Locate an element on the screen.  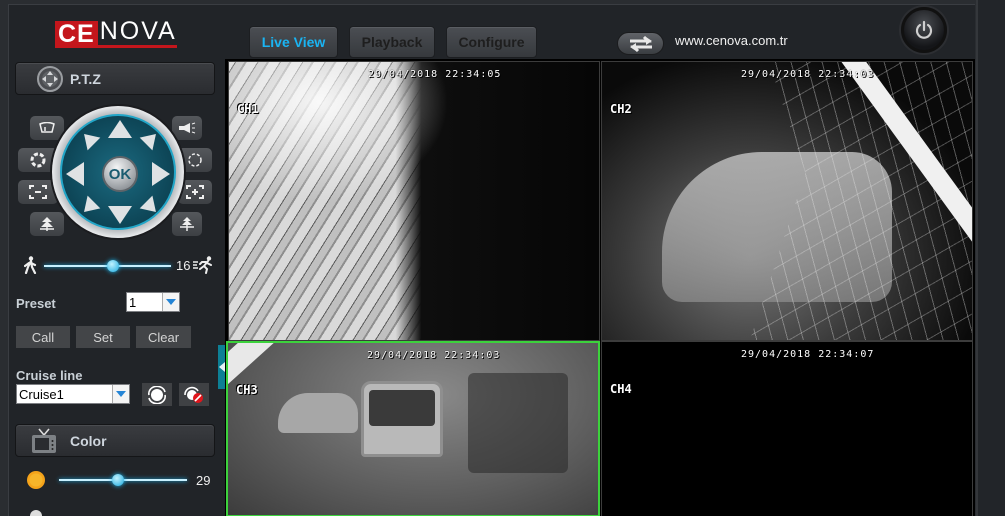
video-cell-ch3: 29/04/2018 22:34:03 CH3 is located at coordinates (413, 428).